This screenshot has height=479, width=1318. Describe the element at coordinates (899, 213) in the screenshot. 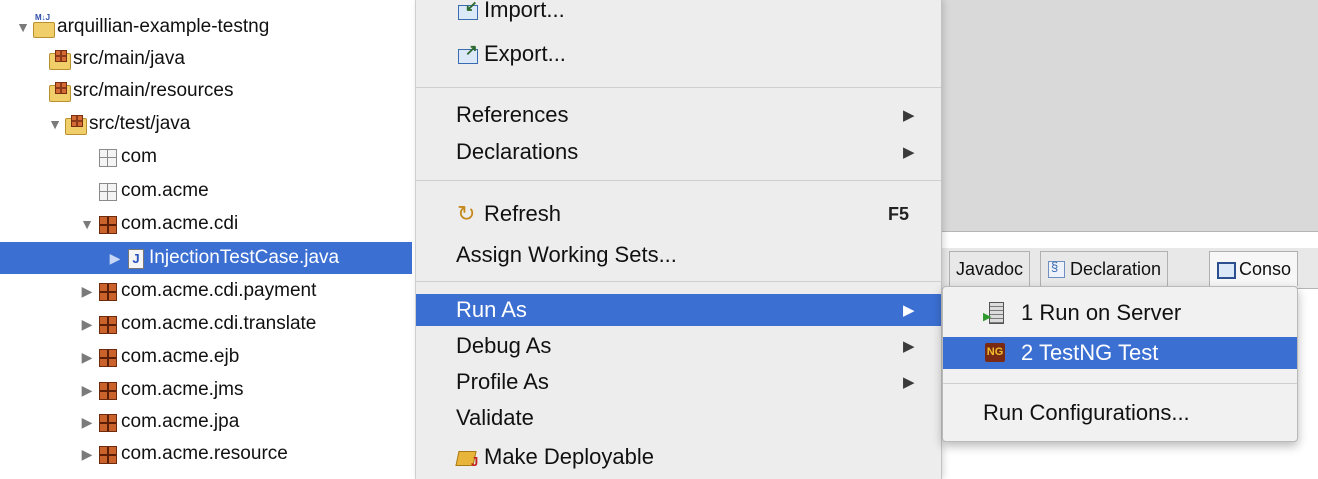

I see `shortcut-label: F5` at that location.